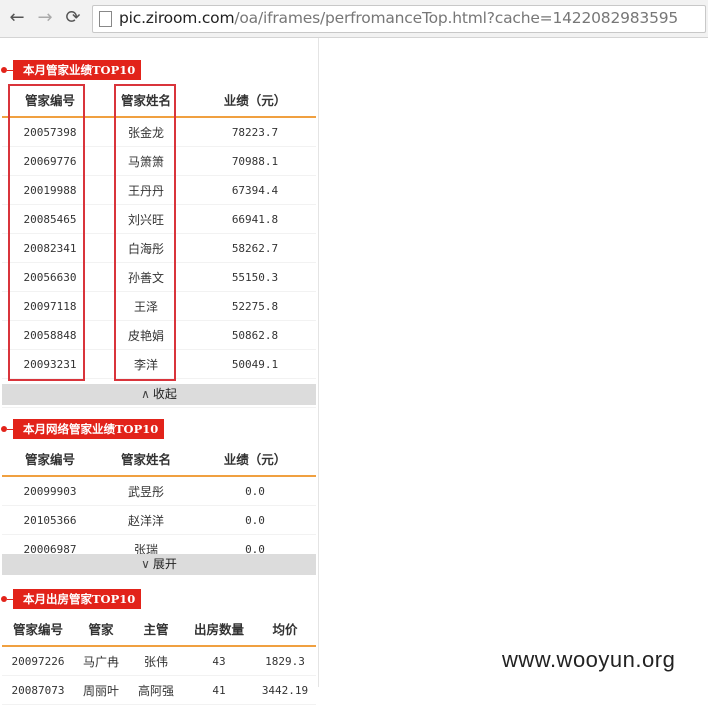 The image size is (708, 705). What do you see at coordinates (38, 661) in the screenshot?
I see `table-cell: 20097226` at bounding box center [38, 661].